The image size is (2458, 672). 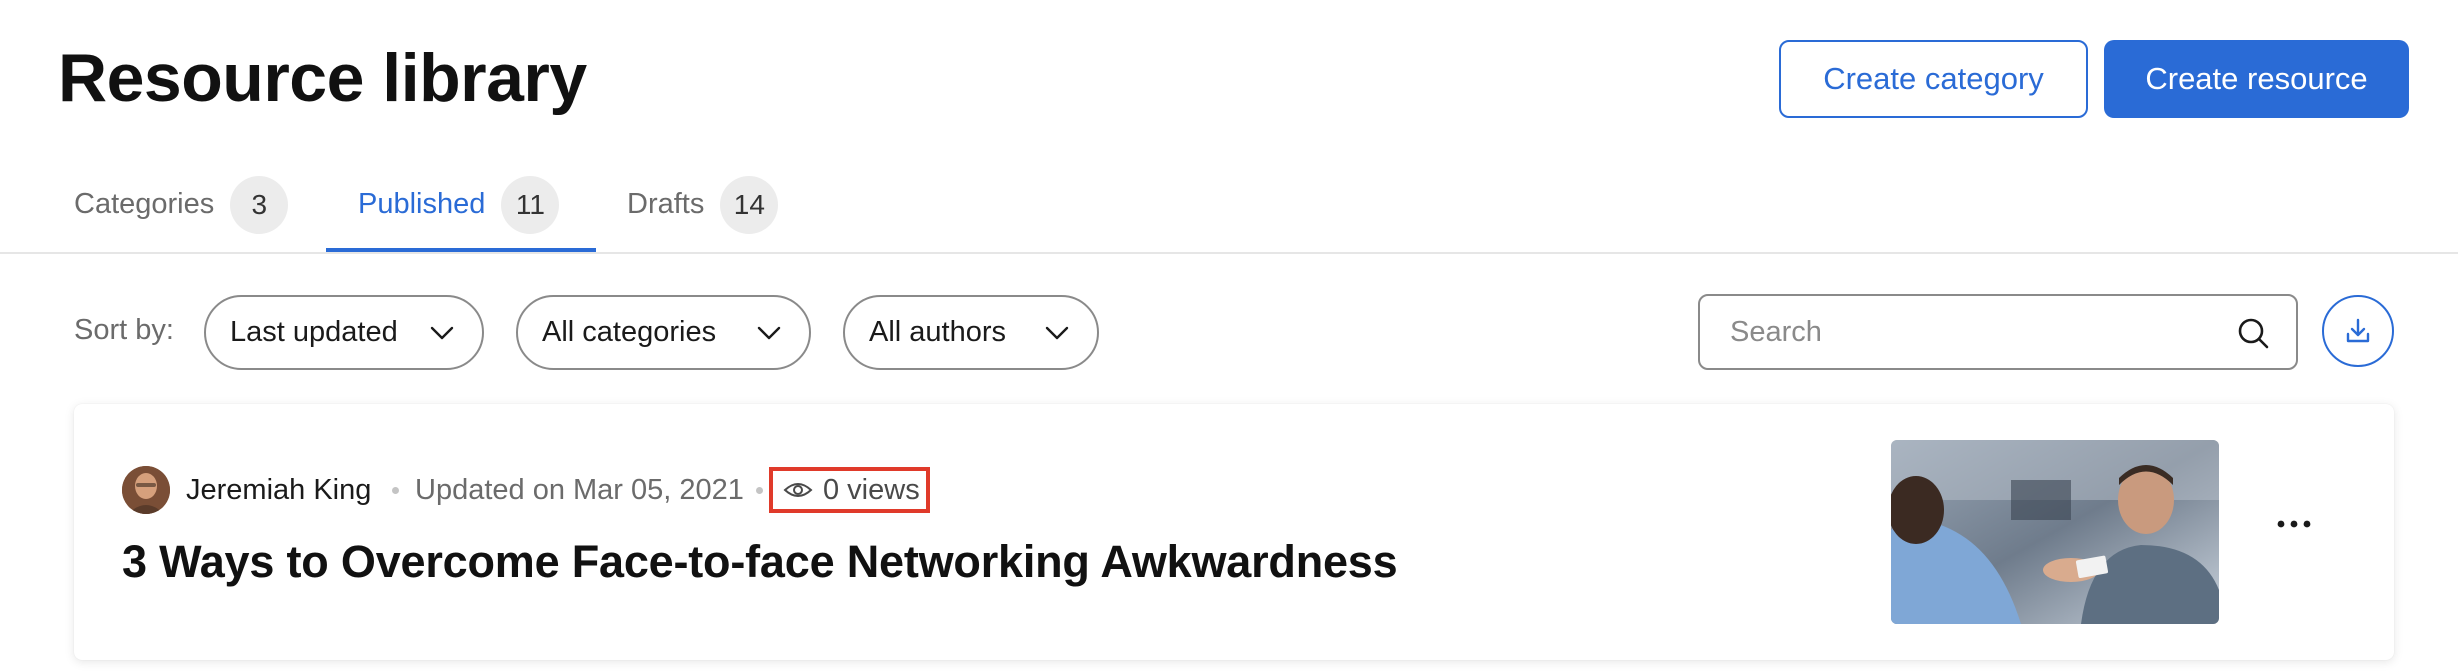 I want to click on search-input, so click(x=1960, y=332).